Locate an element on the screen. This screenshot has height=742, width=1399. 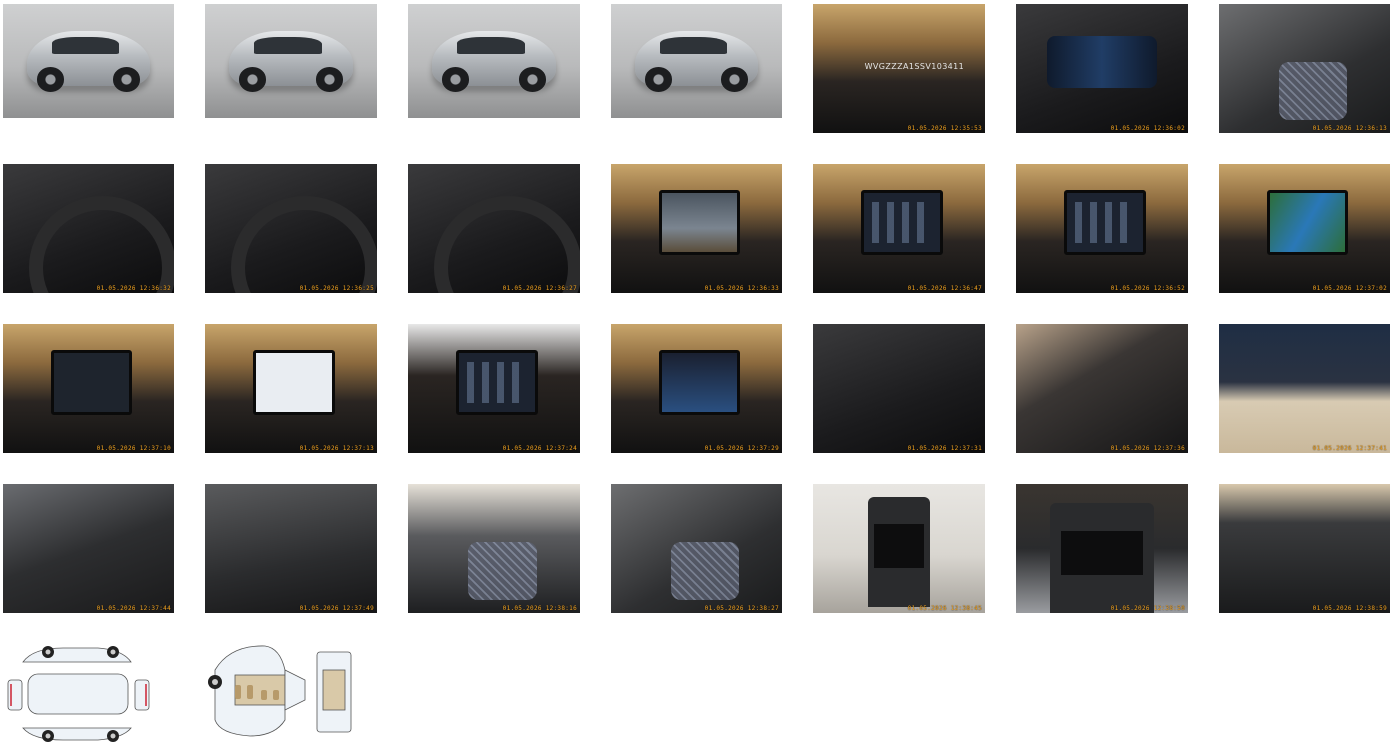
exterior-damage-diagram is located at coordinates (78, 691).